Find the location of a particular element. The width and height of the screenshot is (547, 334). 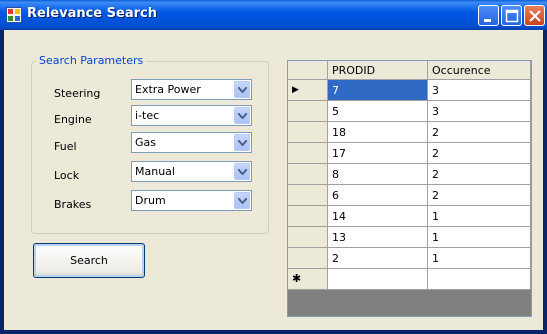

cell-value: 7 is located at coordinates (335, 90).